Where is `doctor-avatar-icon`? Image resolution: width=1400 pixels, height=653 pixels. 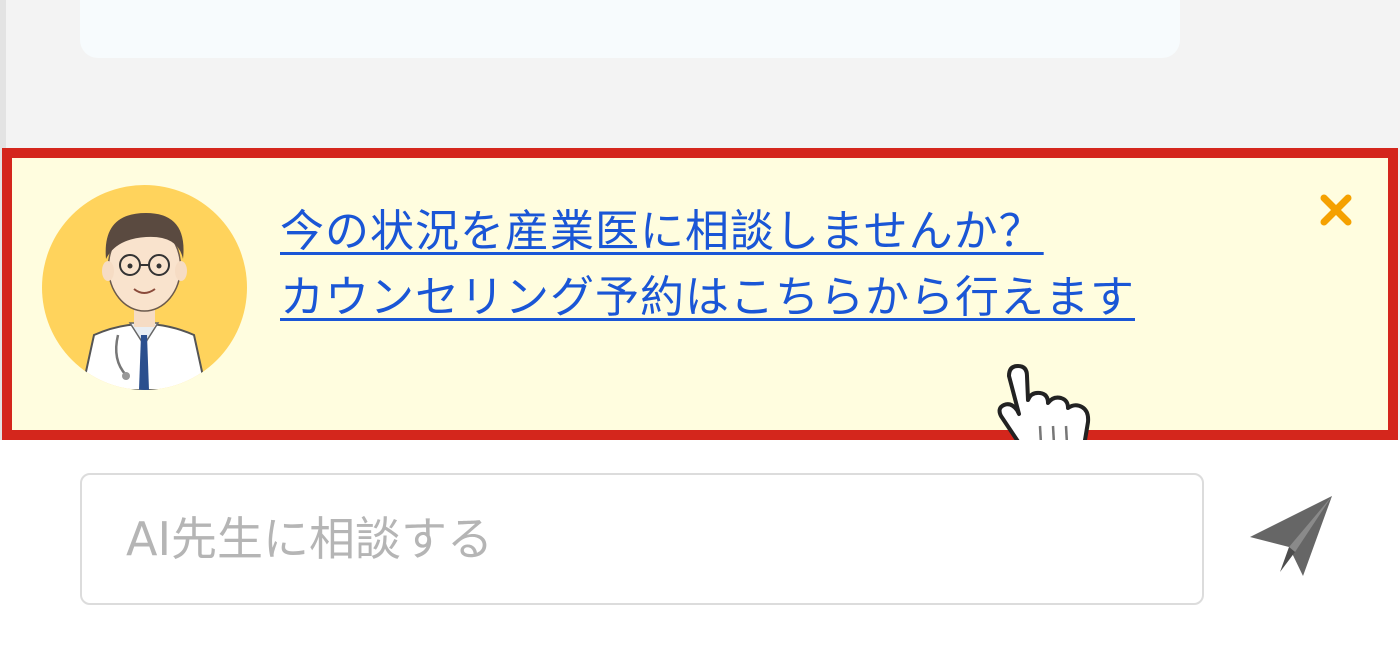 doctor-avatar-icon is located at coordinates (144, 287).